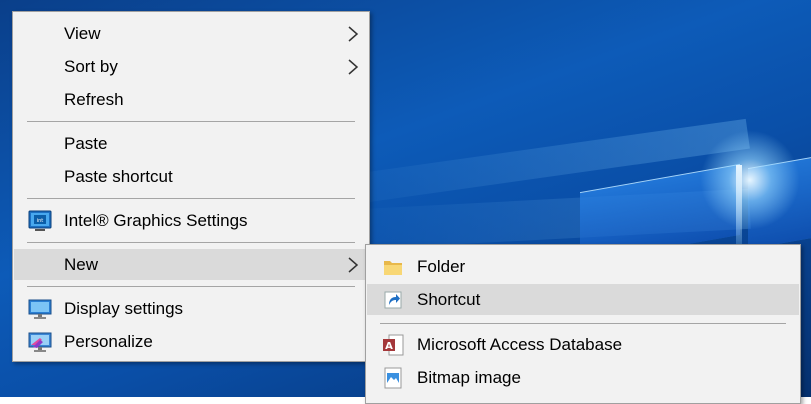  I want to click on display-icon, so click(40, 309).